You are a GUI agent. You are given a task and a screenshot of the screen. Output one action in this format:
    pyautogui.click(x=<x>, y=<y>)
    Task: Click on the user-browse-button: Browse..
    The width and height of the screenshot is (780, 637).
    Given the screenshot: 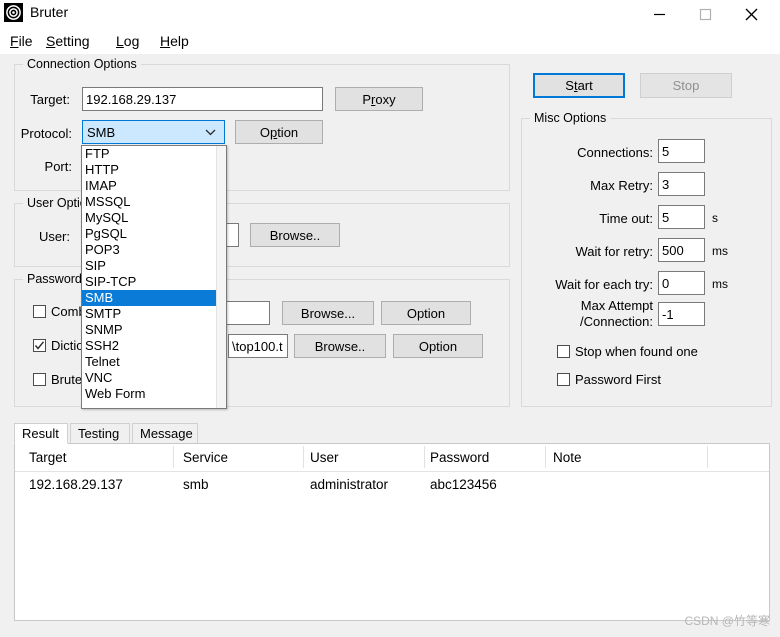 What is the action you would take?
    pyautogui.click(x=295, y=235)
    